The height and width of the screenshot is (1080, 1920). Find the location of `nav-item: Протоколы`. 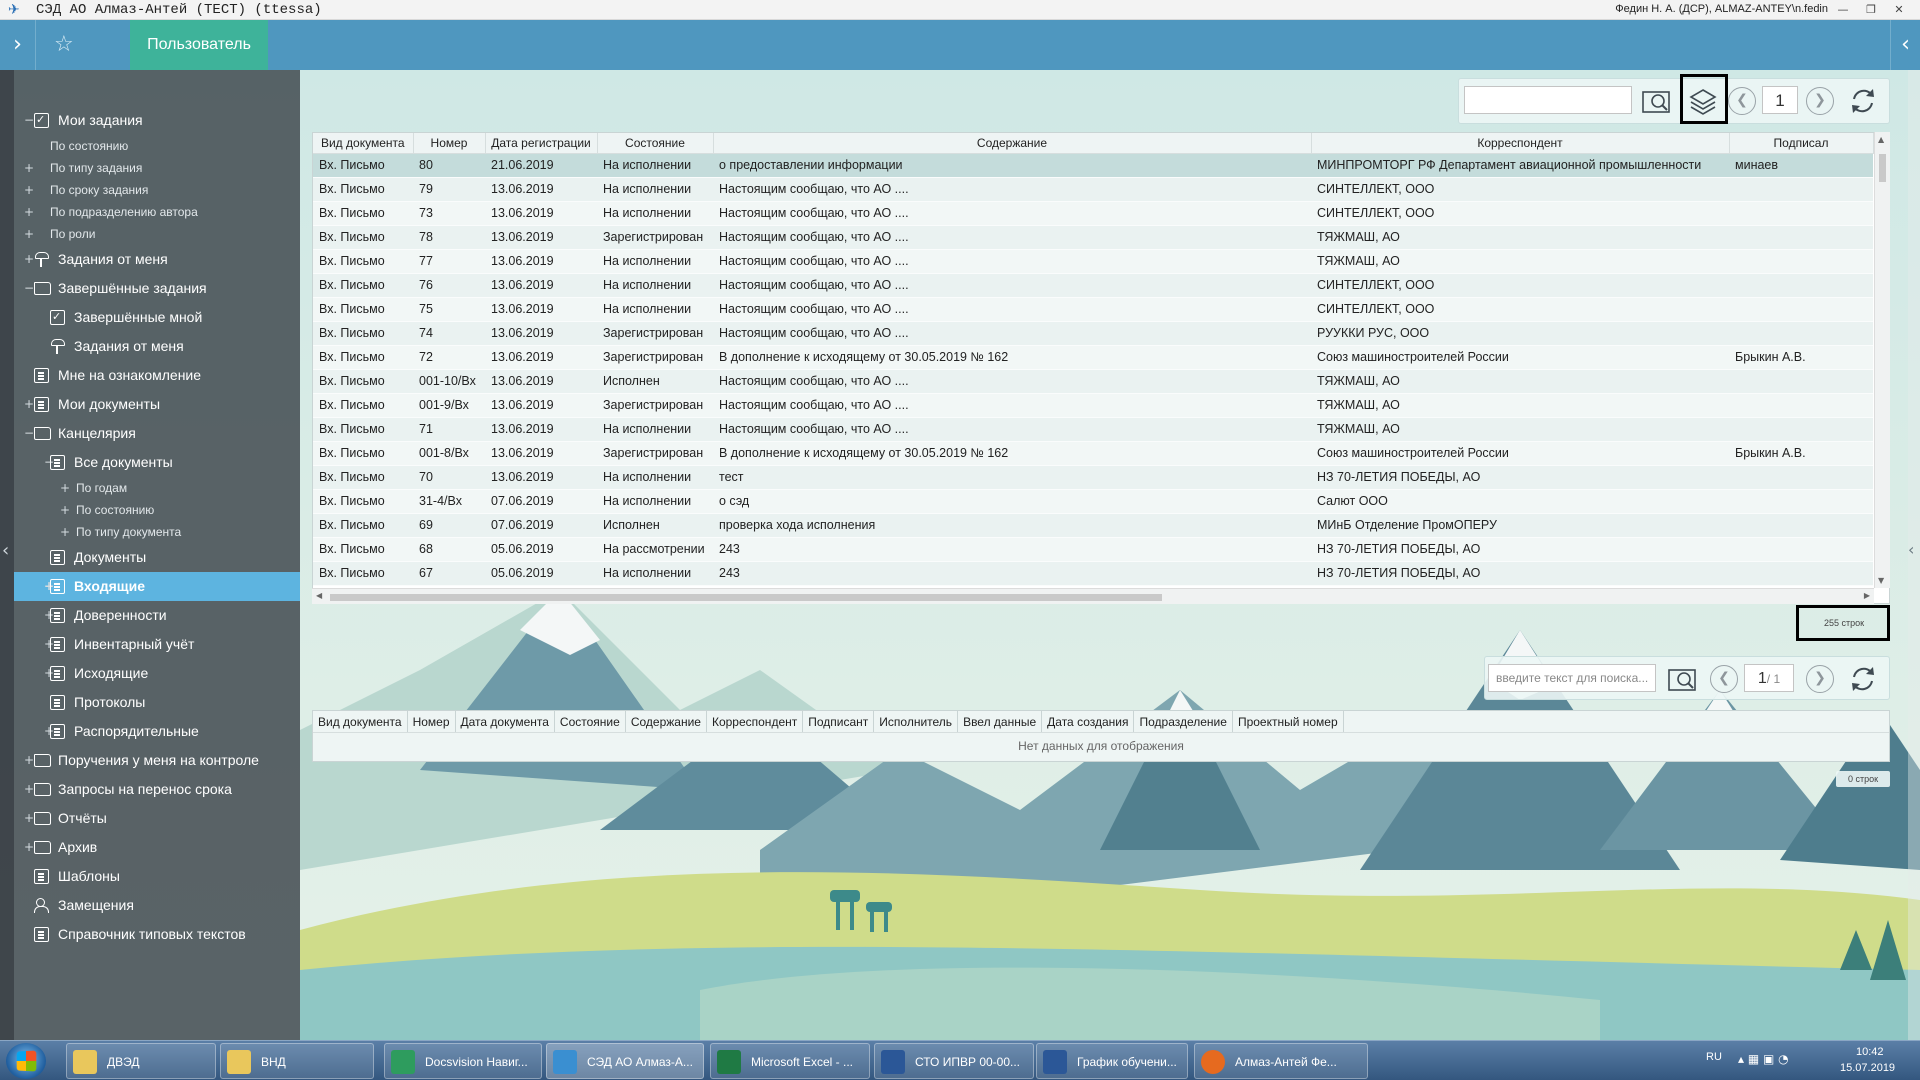

nav-item: Протоколы is located at coordinates (157, 702).